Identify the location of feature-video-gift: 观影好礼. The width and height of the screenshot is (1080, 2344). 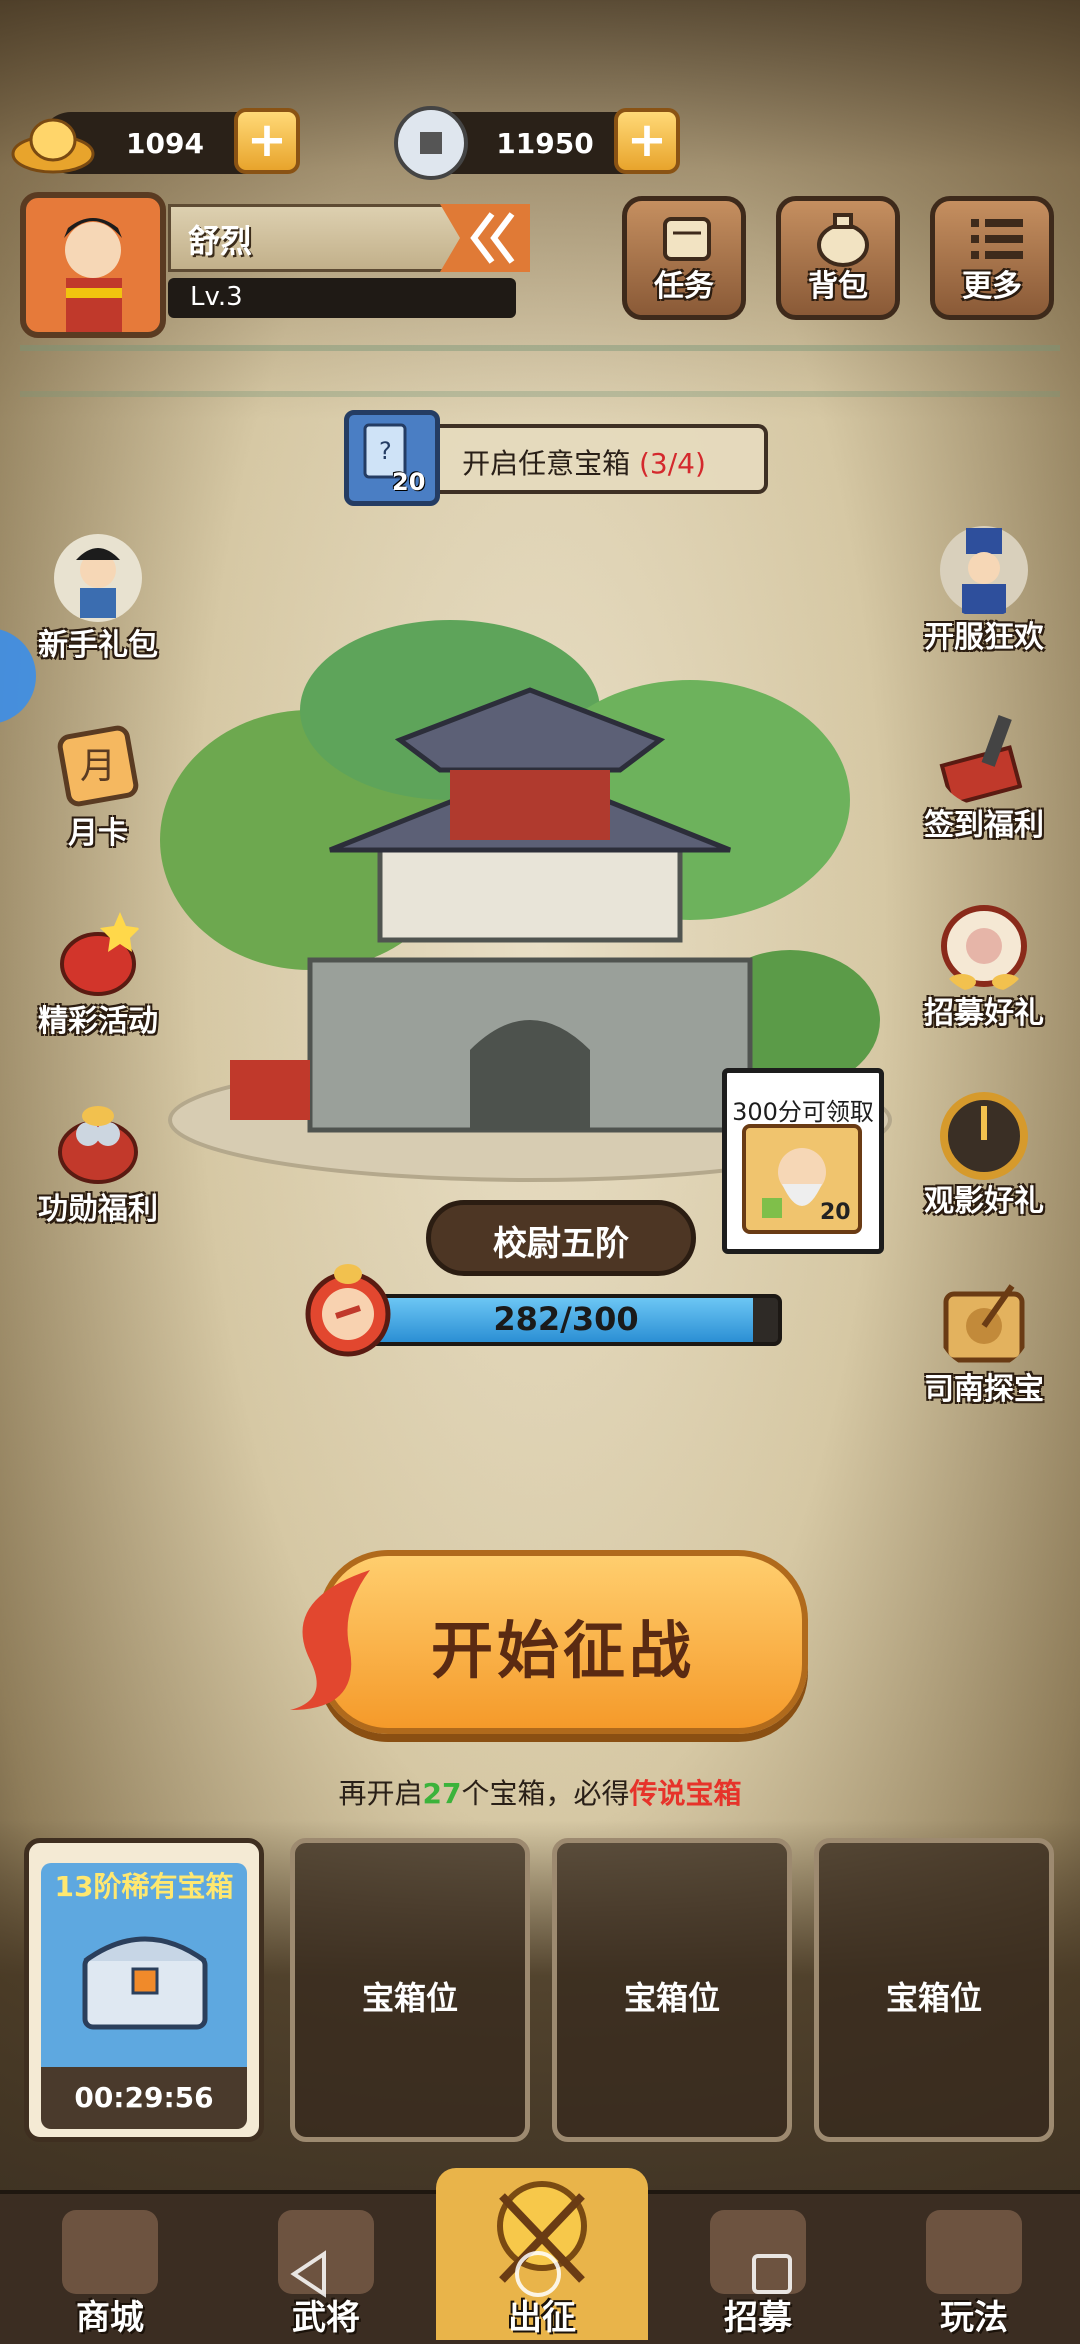
(984, 1161).